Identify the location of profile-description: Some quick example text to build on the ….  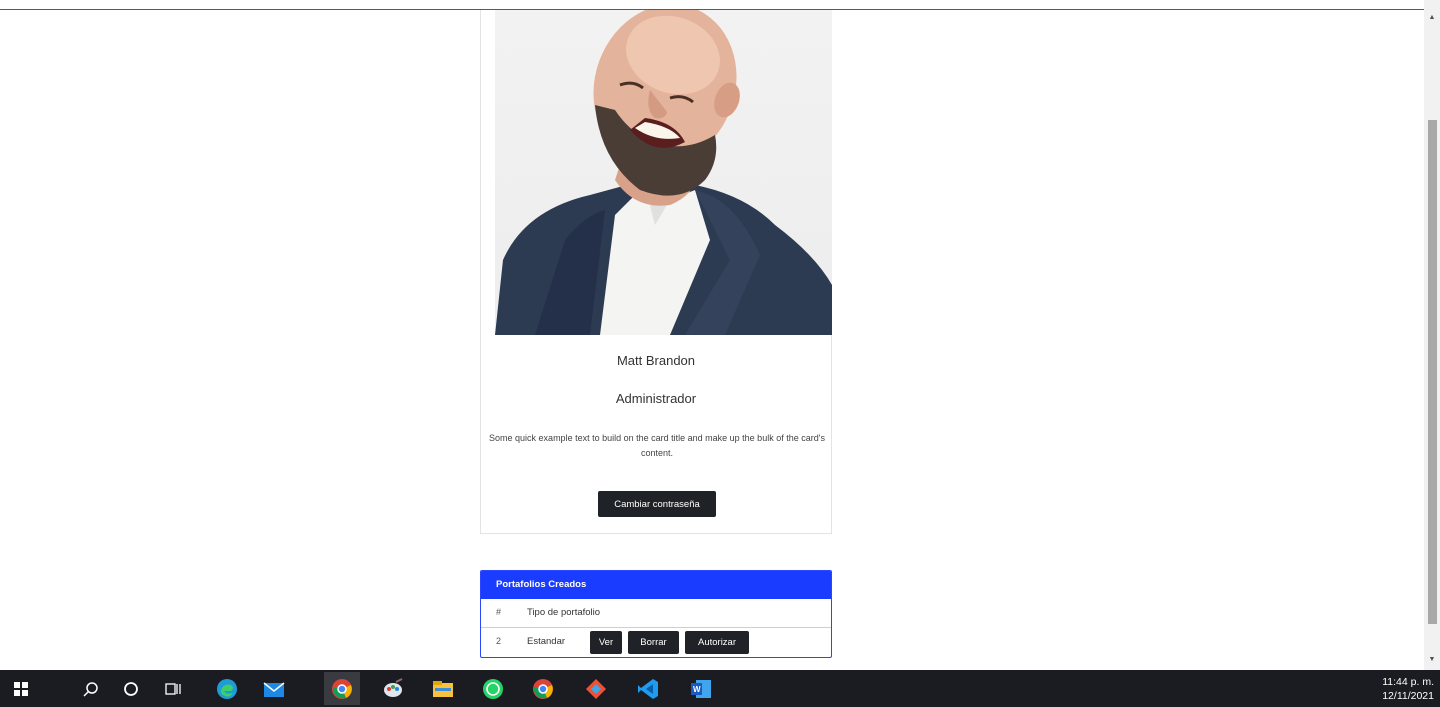
(657, 445).